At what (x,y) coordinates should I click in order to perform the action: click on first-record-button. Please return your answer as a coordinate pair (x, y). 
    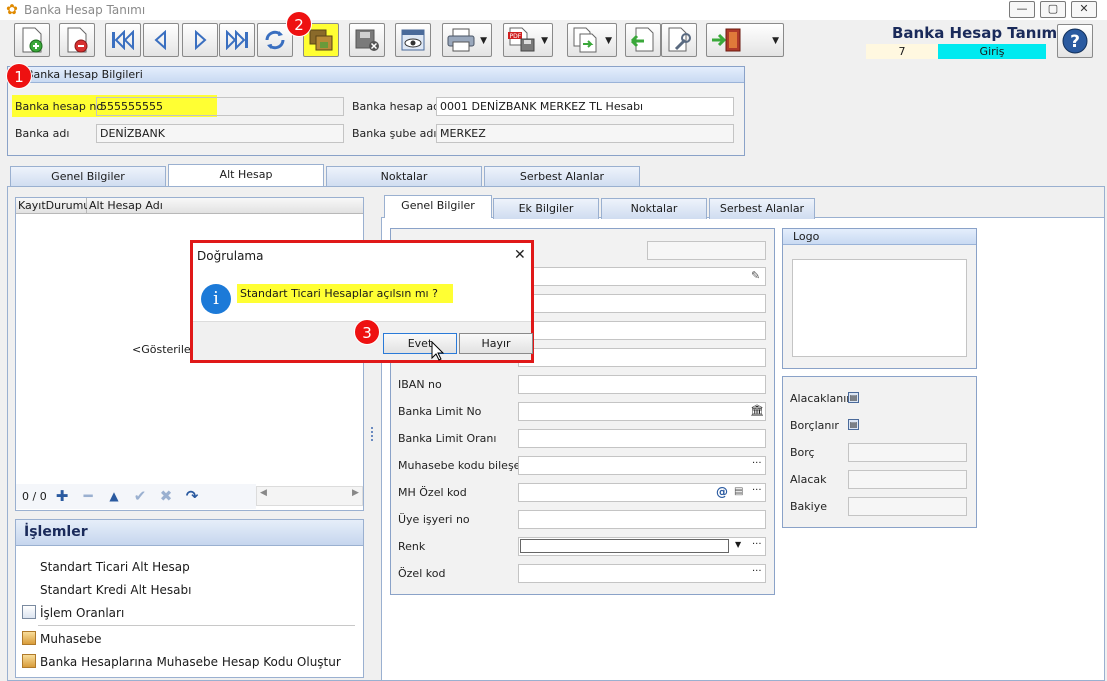
    Looking at the image, I should click on (123, 40).